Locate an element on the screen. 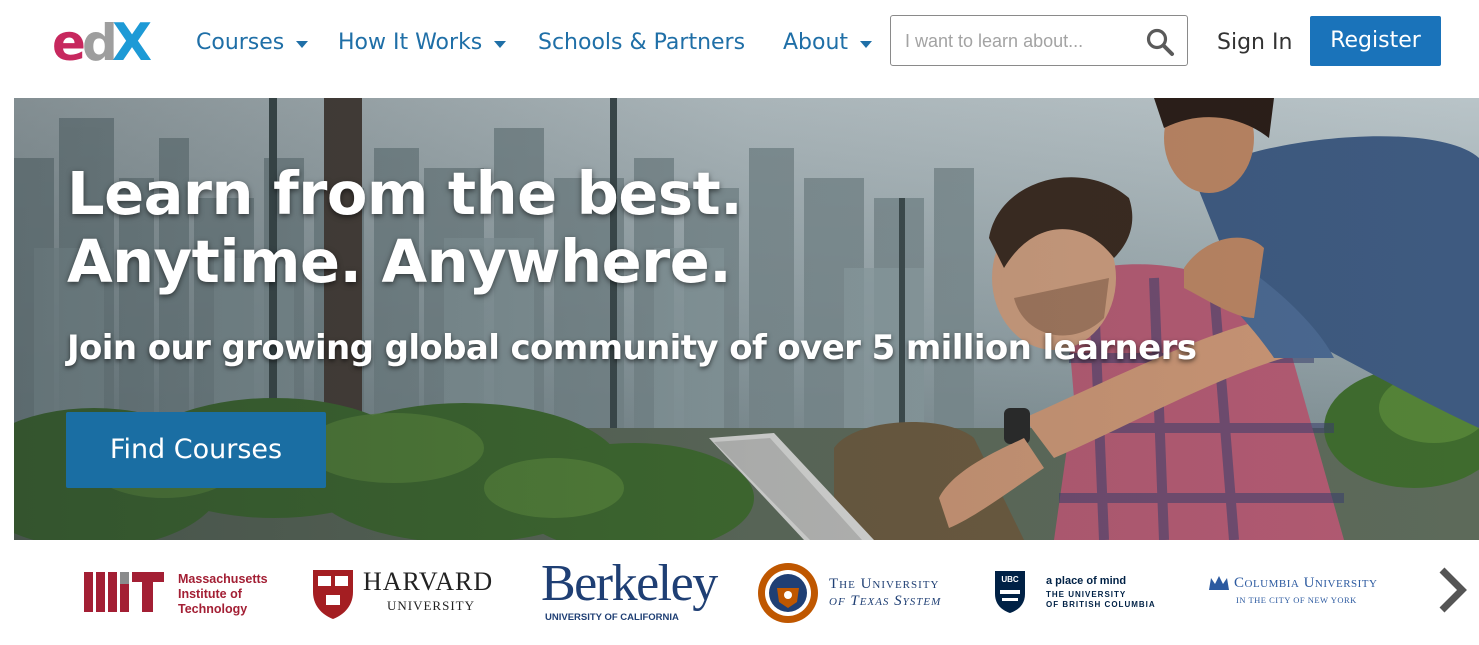 The height and width of the screenshot is (645, 1479). columbia-name: Columbia University is located at coordinates (1306, 583).